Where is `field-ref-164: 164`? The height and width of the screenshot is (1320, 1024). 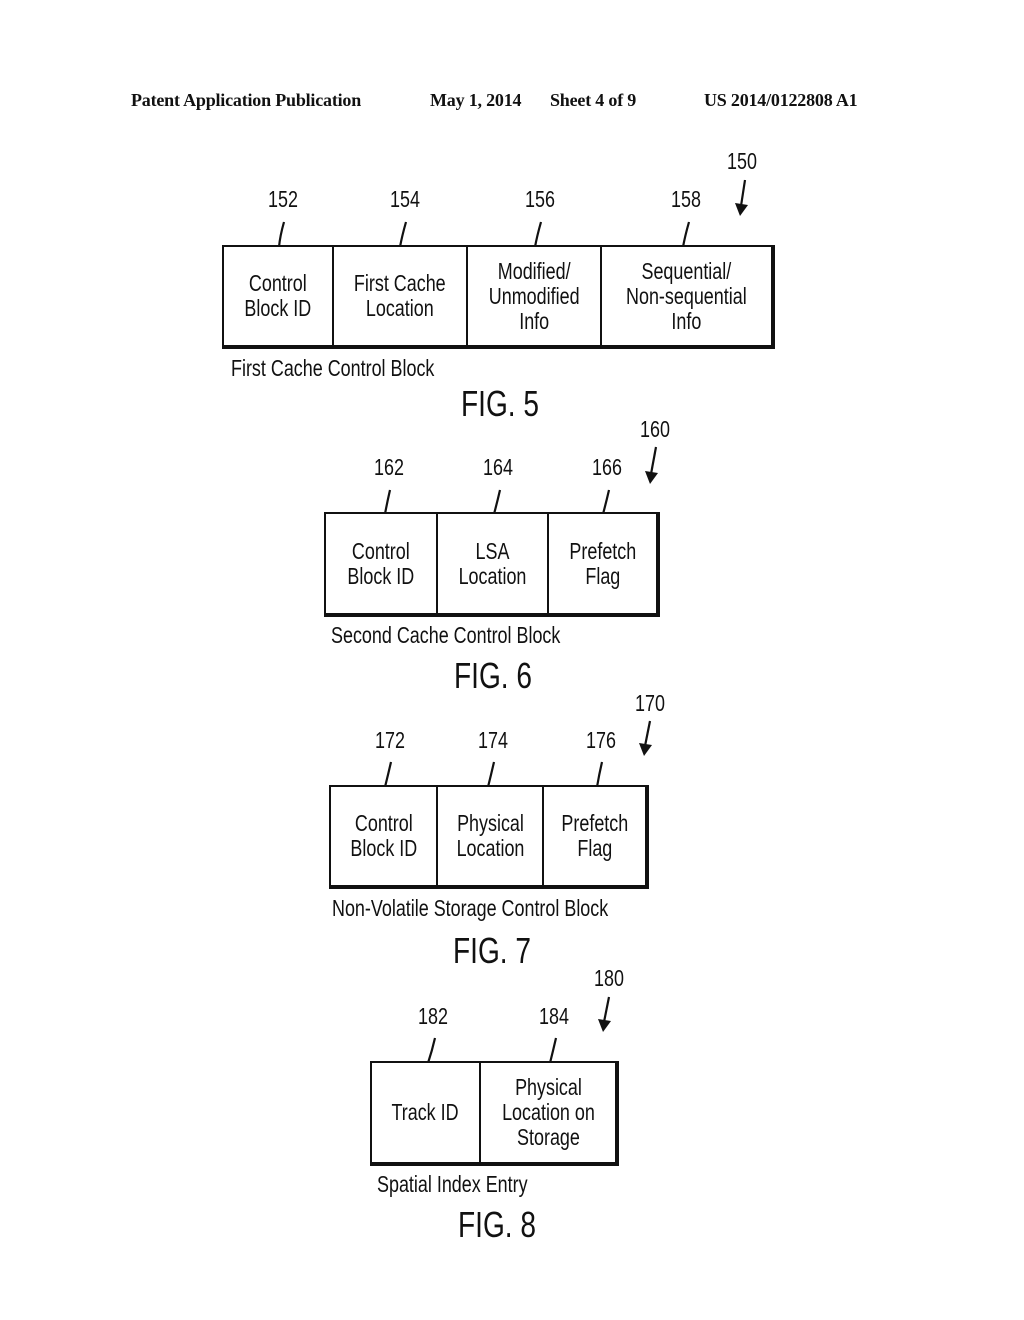
field-ref-164: 164 is located at coordinates (498, 467).